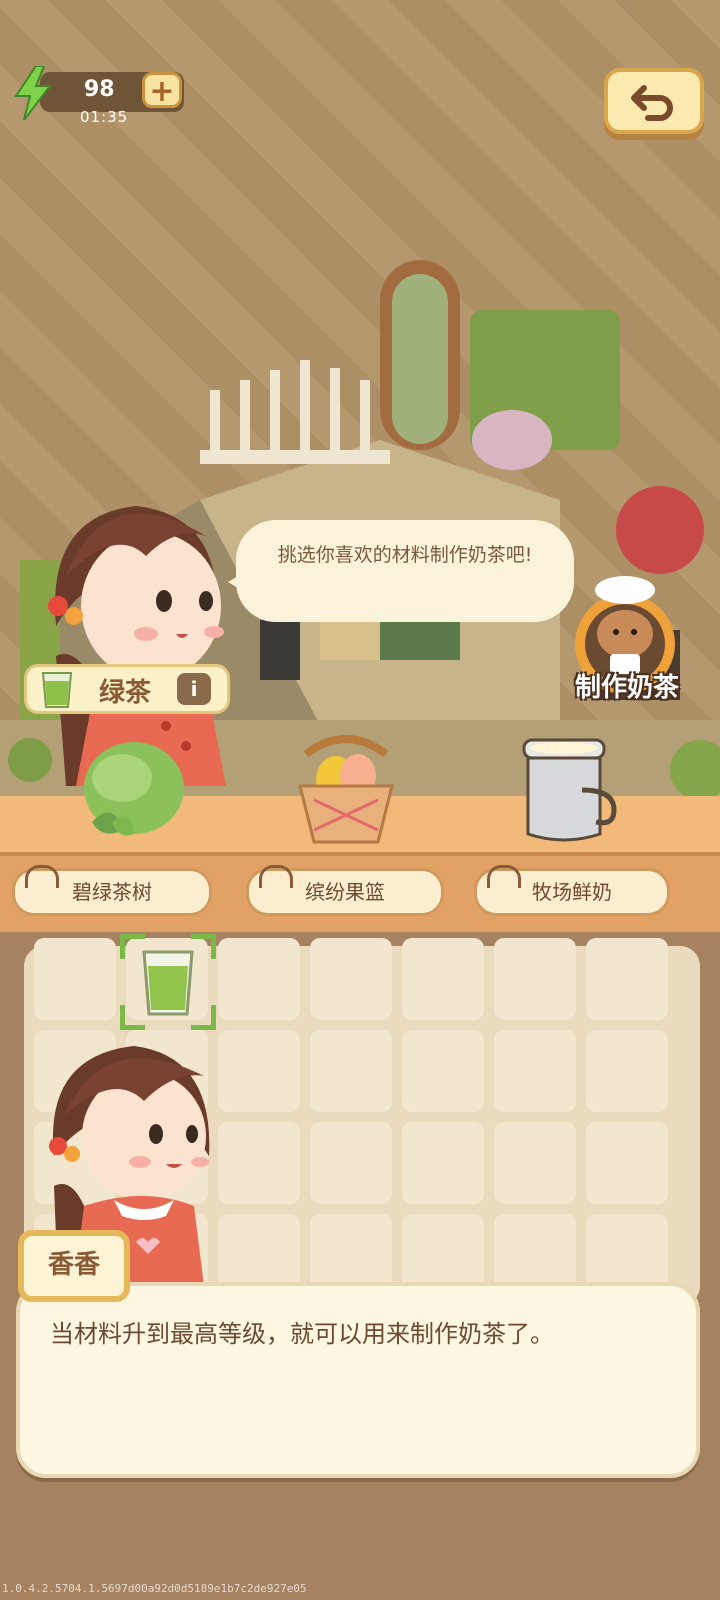 Image resolution: width=720 pixels, height=1600 pixels. Describe the element at coordinates (33, 93) in the screenshot. I see `lightning-icon` at that location.